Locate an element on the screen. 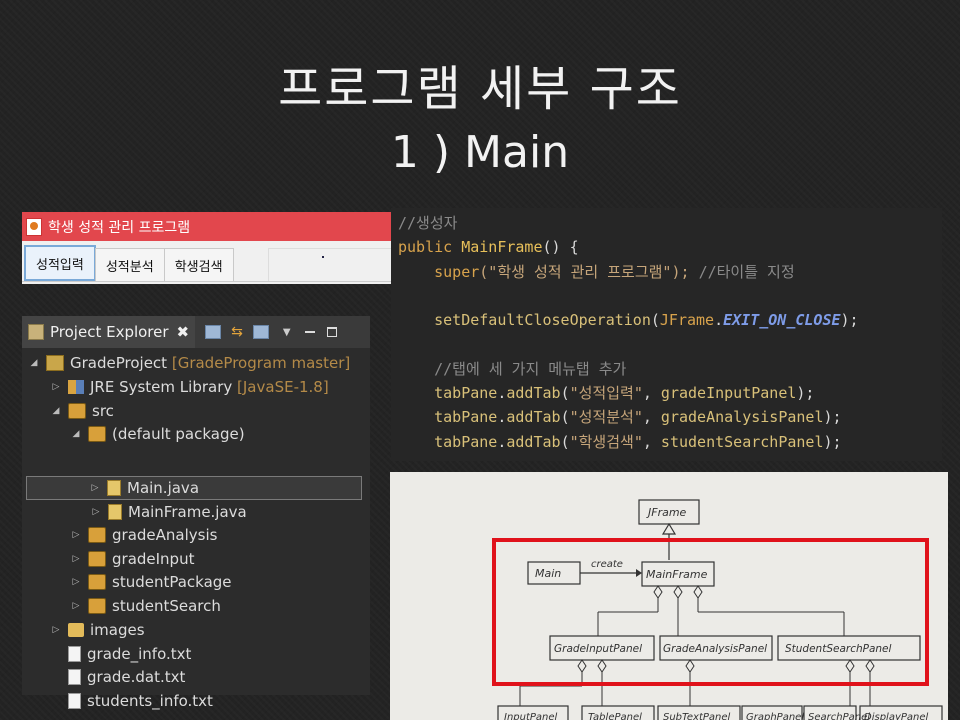 The height and width of the screenshot is (720, 960). tree-item-src: ◢ src is located at coordinates (82, 411).